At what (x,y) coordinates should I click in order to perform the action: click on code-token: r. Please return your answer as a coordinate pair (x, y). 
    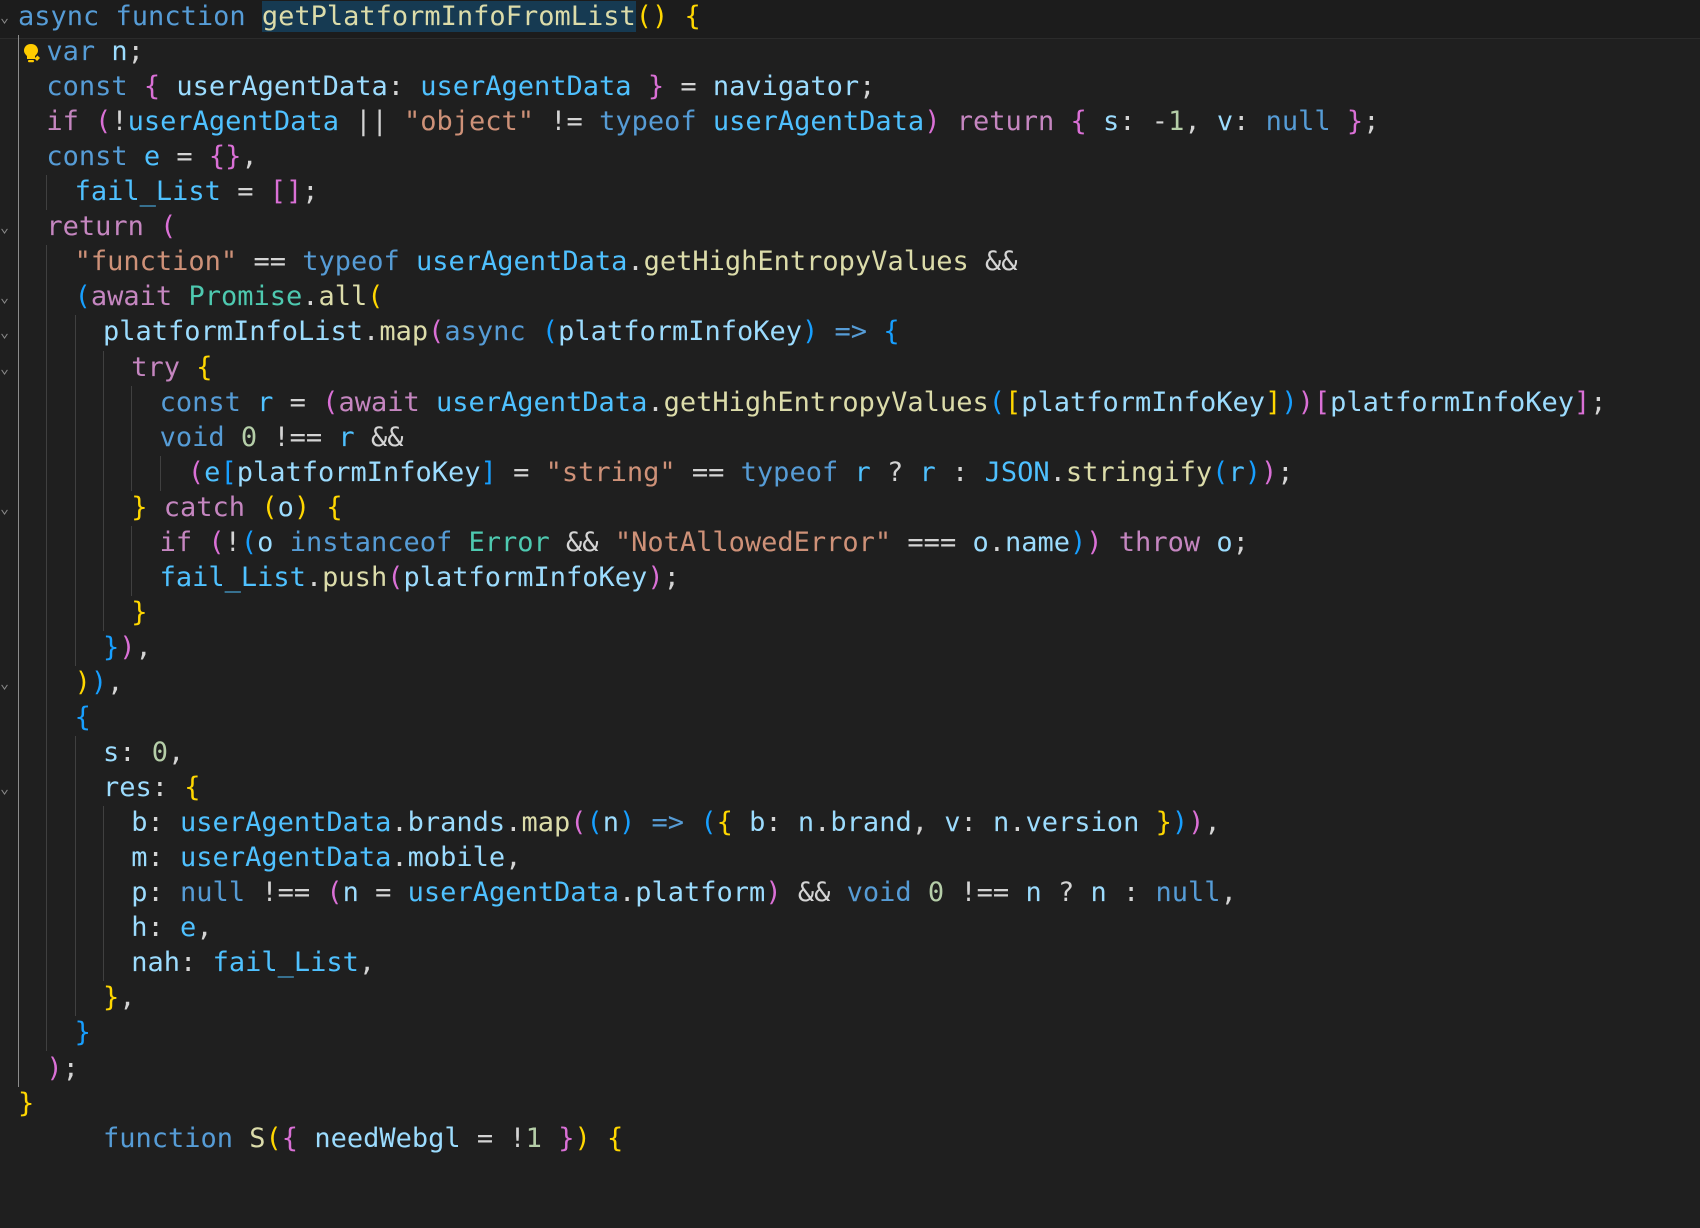
    Looking at the image, I should click on (927, 472).